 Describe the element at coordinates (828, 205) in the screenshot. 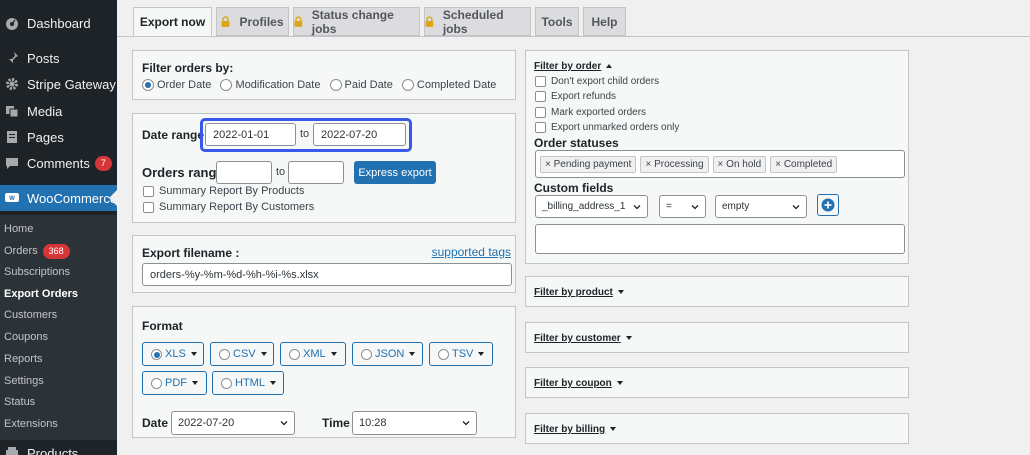

I see `add-custom-field-button` at that location.